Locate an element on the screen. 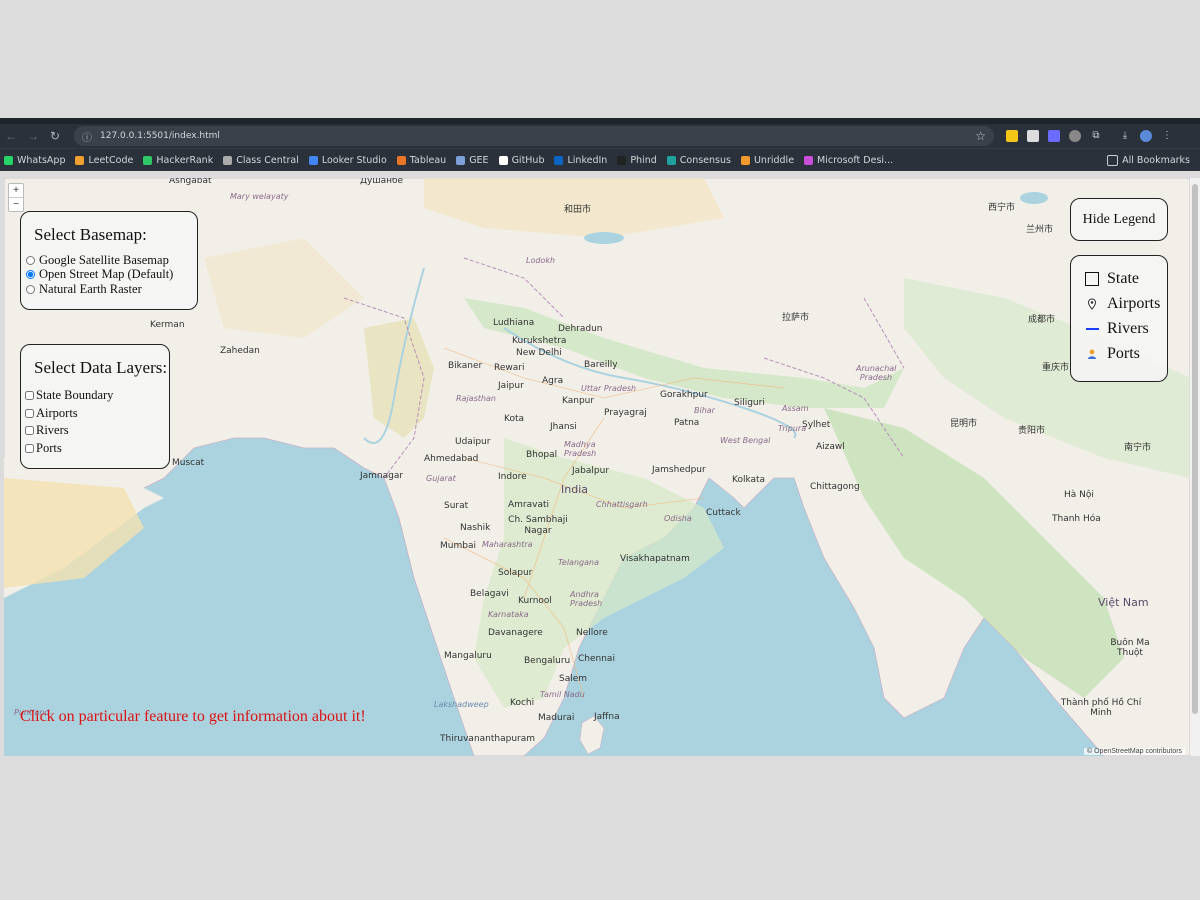 The image size is (1200, 900). basemap-option-natural-earth: Natural Earth Raster is located at coordinates (111, 289).